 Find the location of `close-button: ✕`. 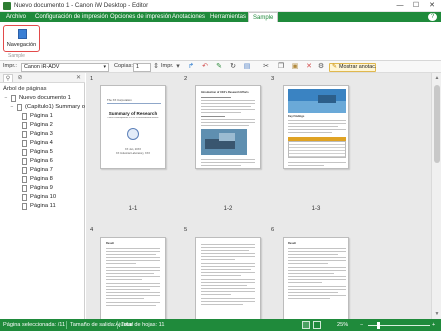

close-button: ✕ is located at coordinates (432, 6).